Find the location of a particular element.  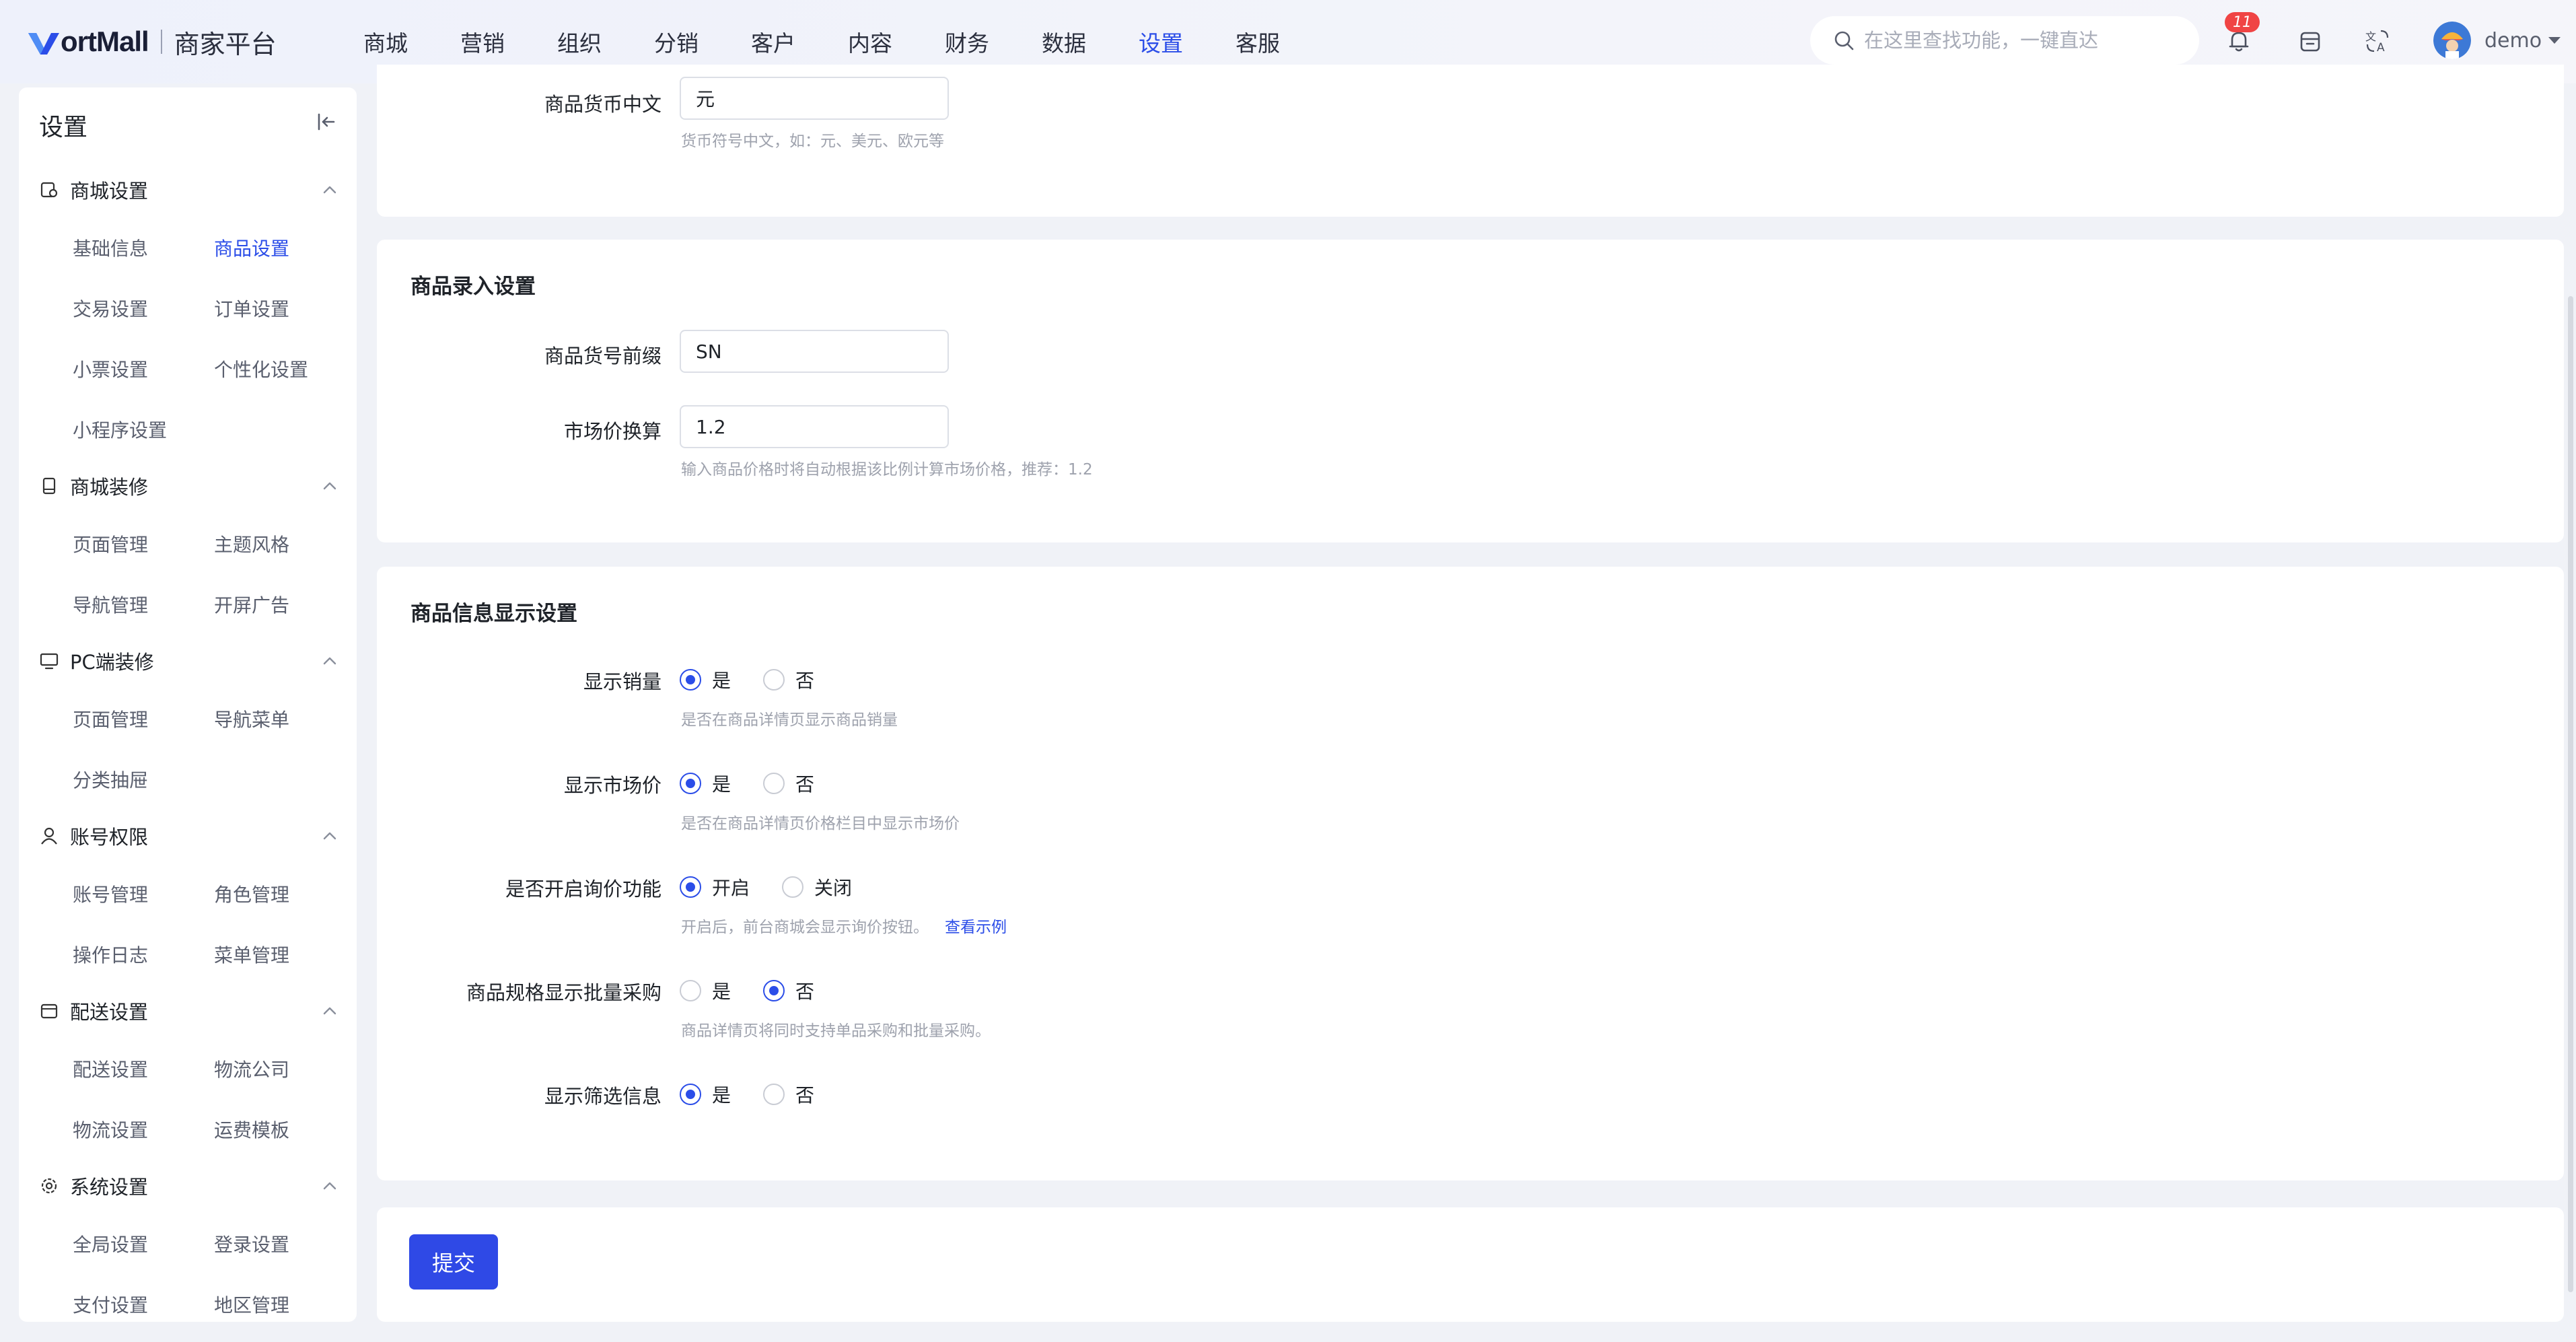

show-market-price-no-radio: 否 is located at coordinates (788, 783).